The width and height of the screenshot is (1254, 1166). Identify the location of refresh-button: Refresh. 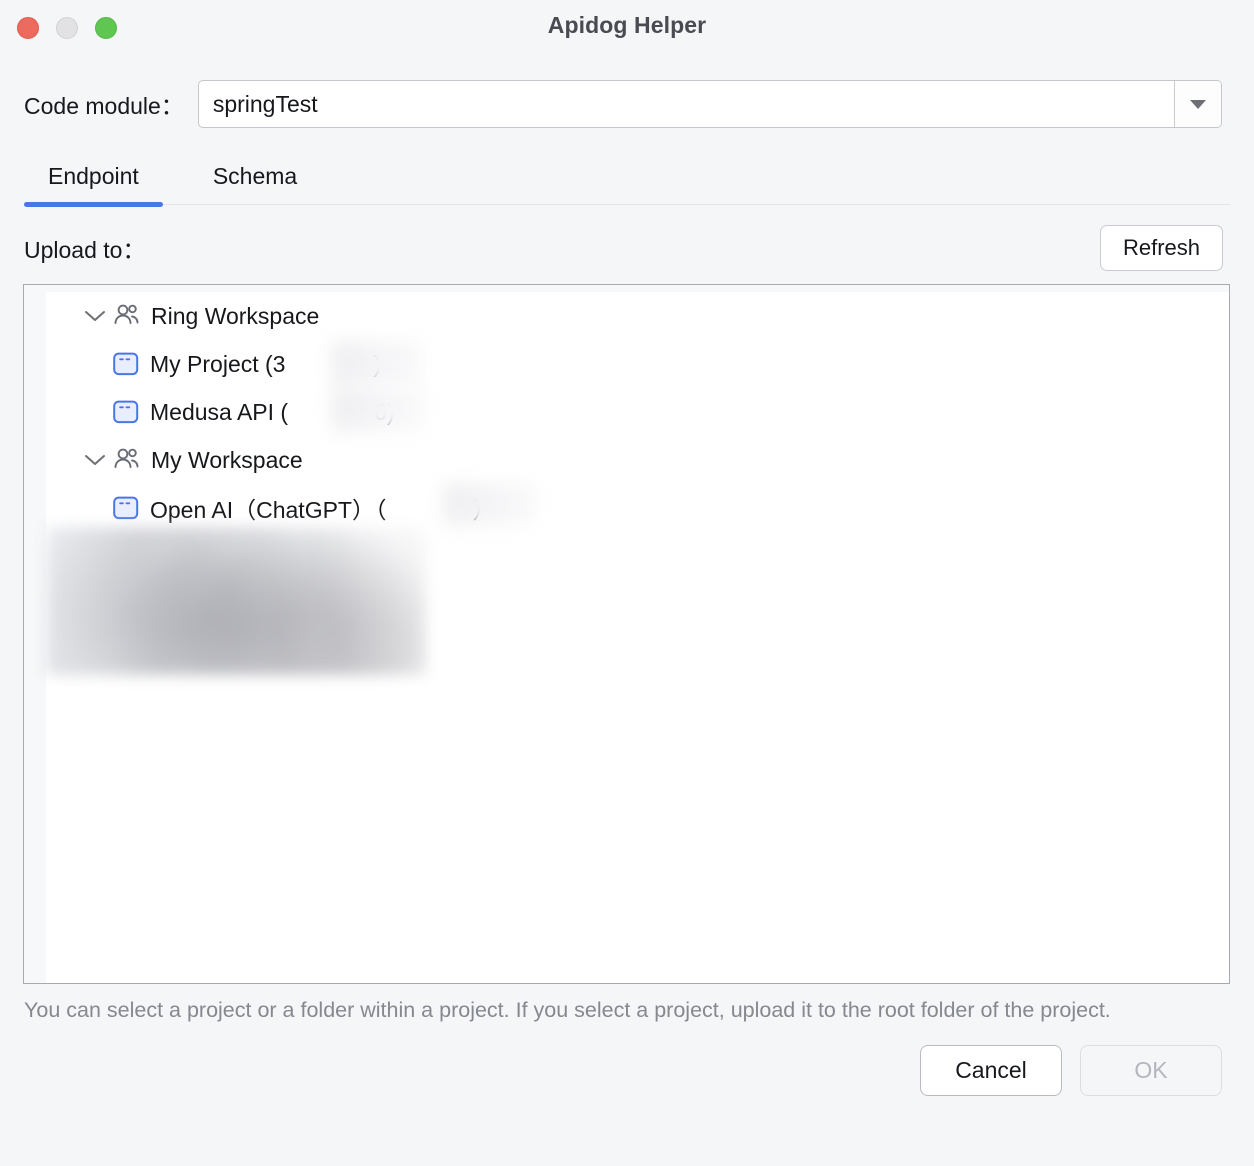
(1161, 248).